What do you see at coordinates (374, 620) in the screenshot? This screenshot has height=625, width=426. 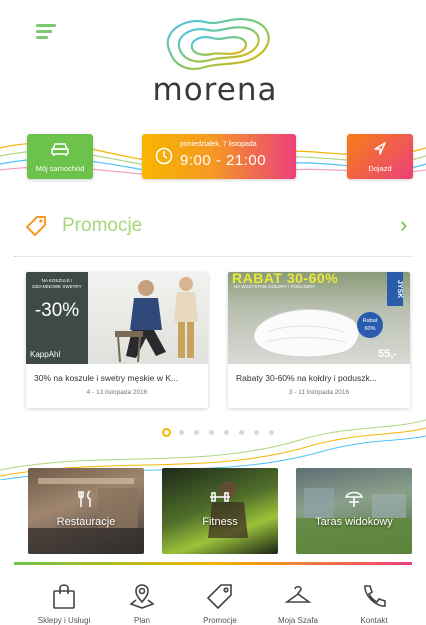 I see `nav-label: Kontakt` at bounding box center [374, 620].